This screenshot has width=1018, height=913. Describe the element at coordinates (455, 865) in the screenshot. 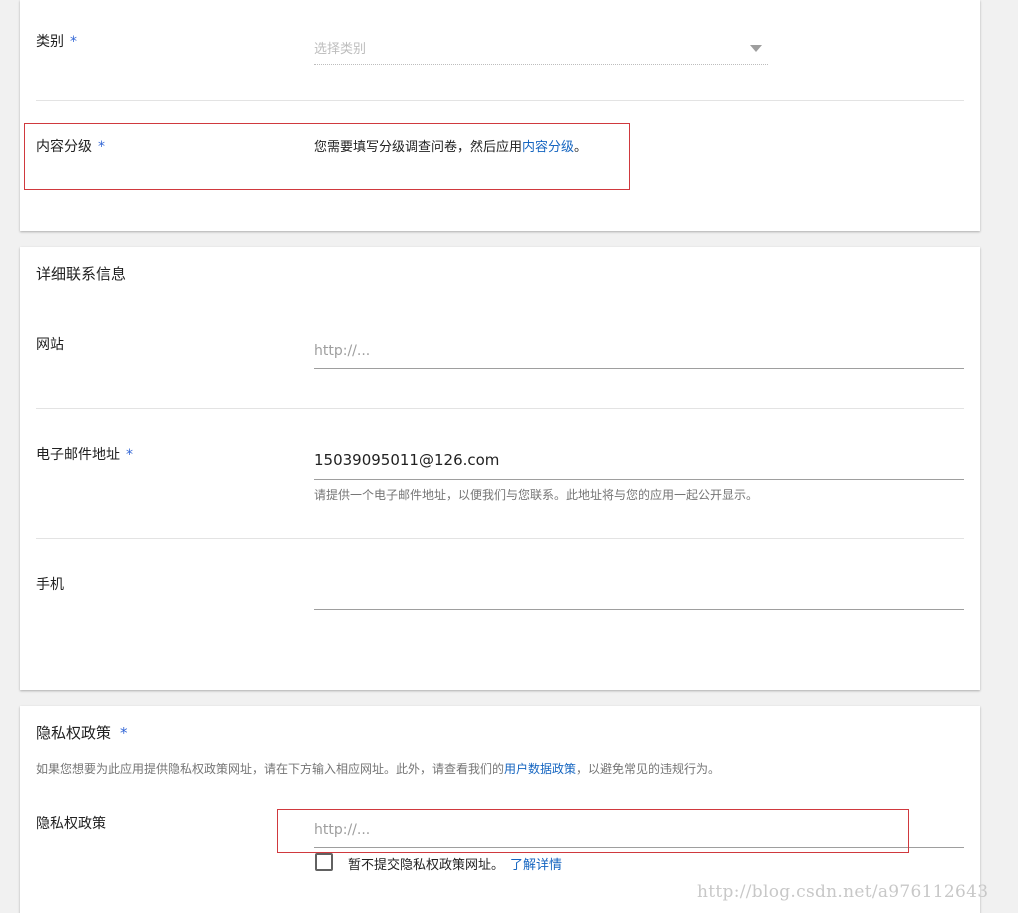

I see `skip-privacy-label: 暂不提交隐私权政策网址。 了解详情` at that location.